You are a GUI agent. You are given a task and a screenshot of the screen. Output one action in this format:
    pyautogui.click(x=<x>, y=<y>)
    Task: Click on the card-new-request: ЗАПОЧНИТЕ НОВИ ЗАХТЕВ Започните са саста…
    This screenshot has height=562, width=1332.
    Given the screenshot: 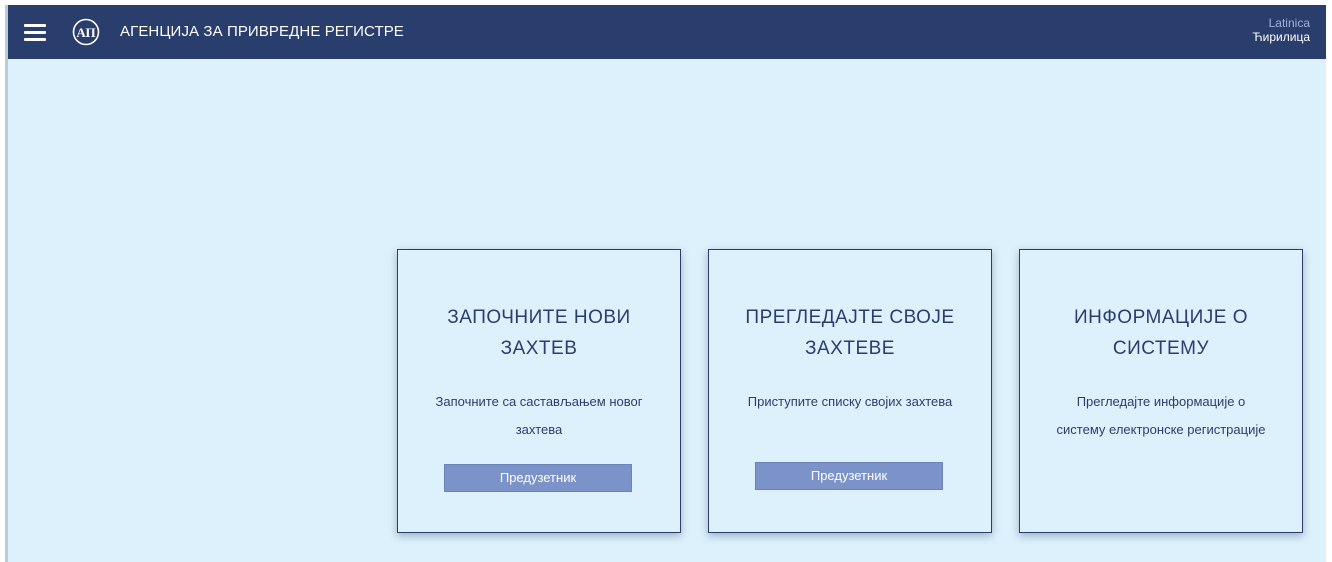 What is the action you would take?
    pyautogui.click(x=539, y=391)
    